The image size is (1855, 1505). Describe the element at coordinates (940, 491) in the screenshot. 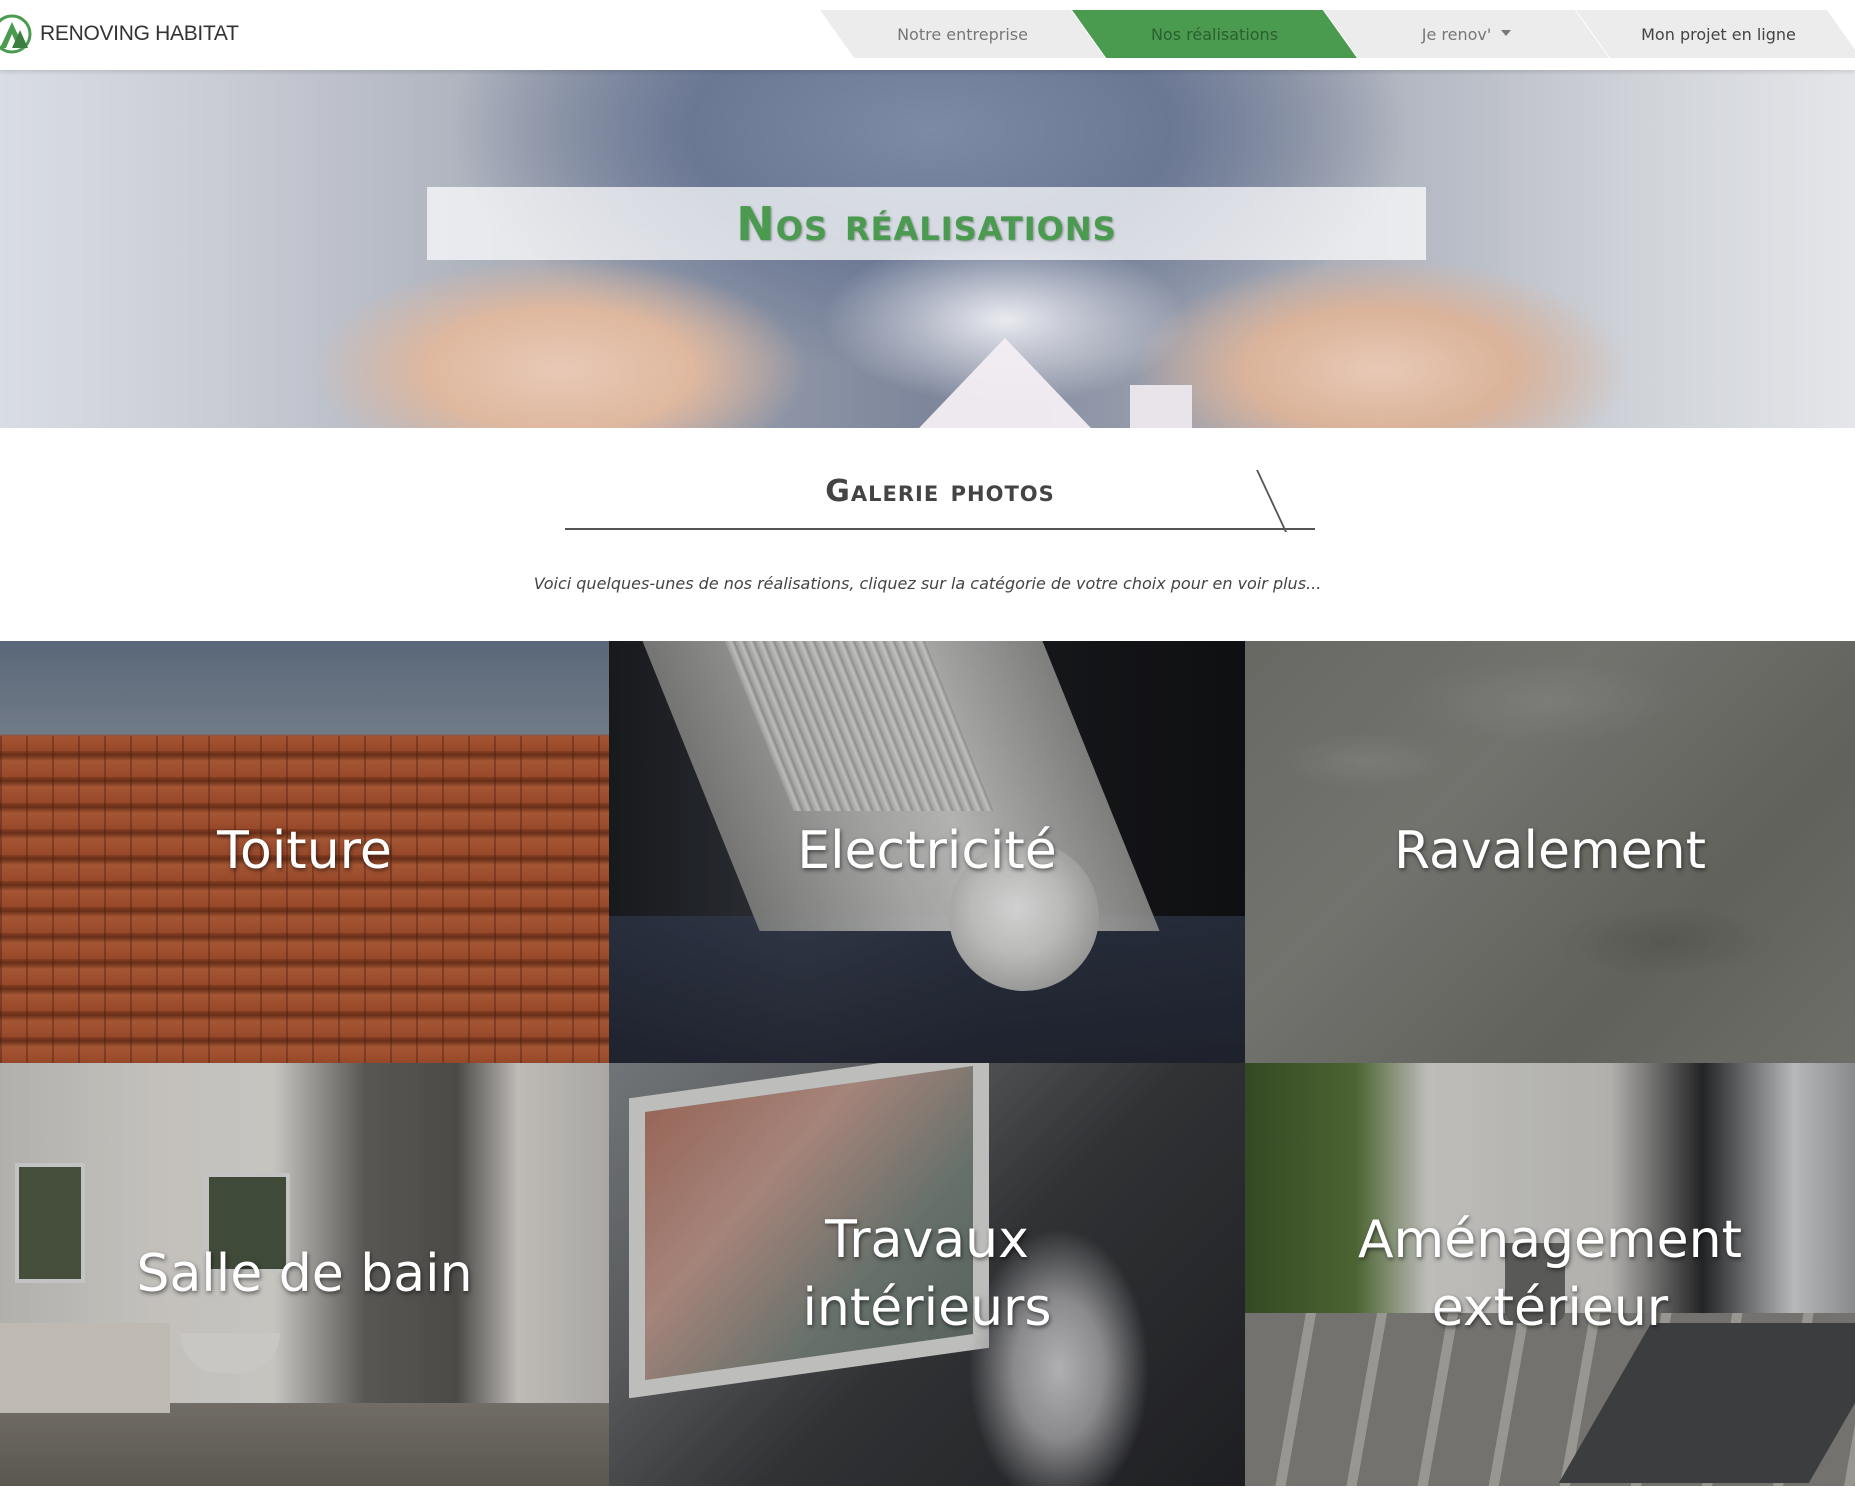

I see `section-title: Galerie photos` at that location.